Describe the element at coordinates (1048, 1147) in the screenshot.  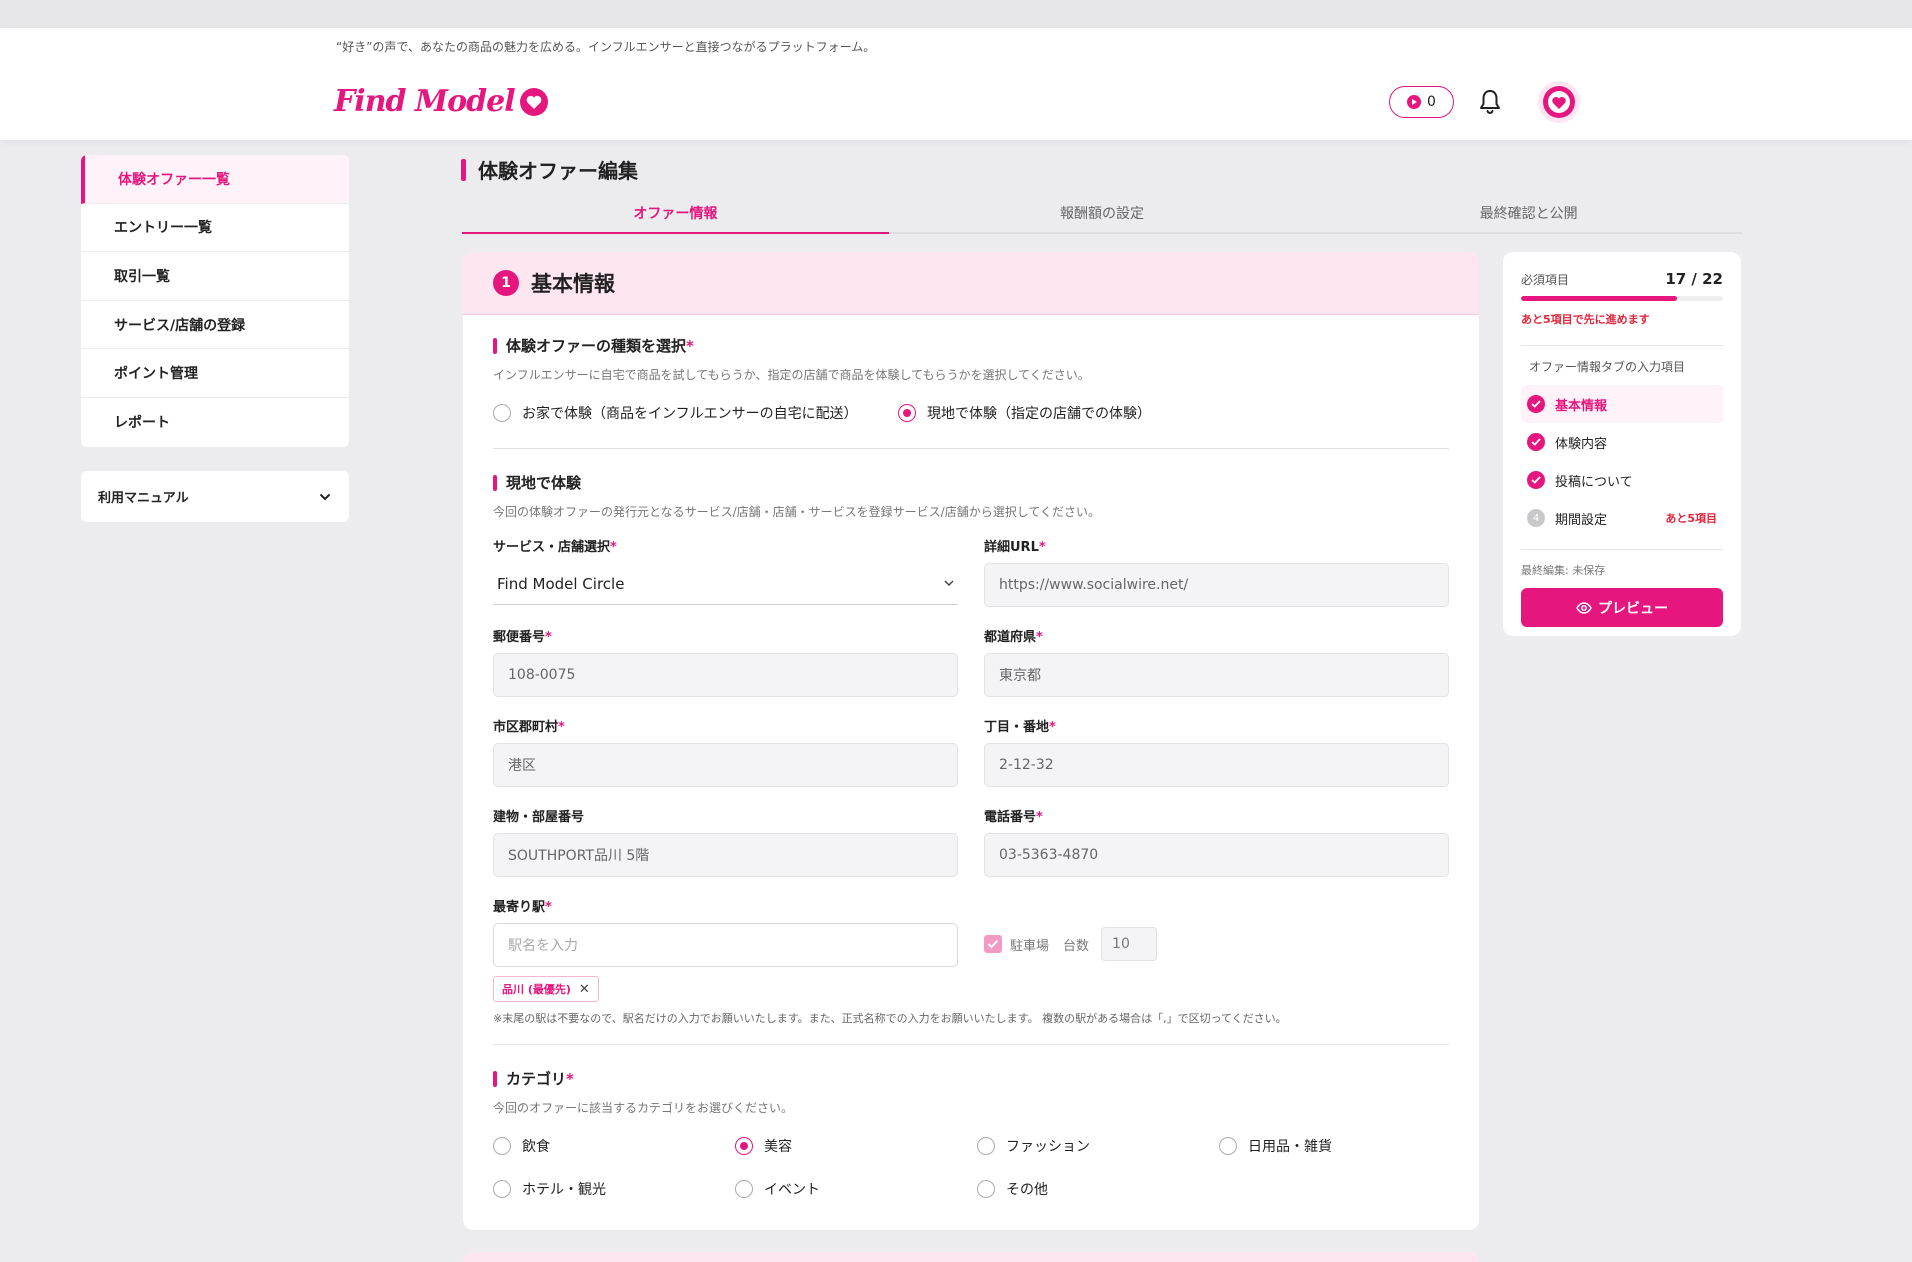
I see `radio-label: ファッション` at that location.